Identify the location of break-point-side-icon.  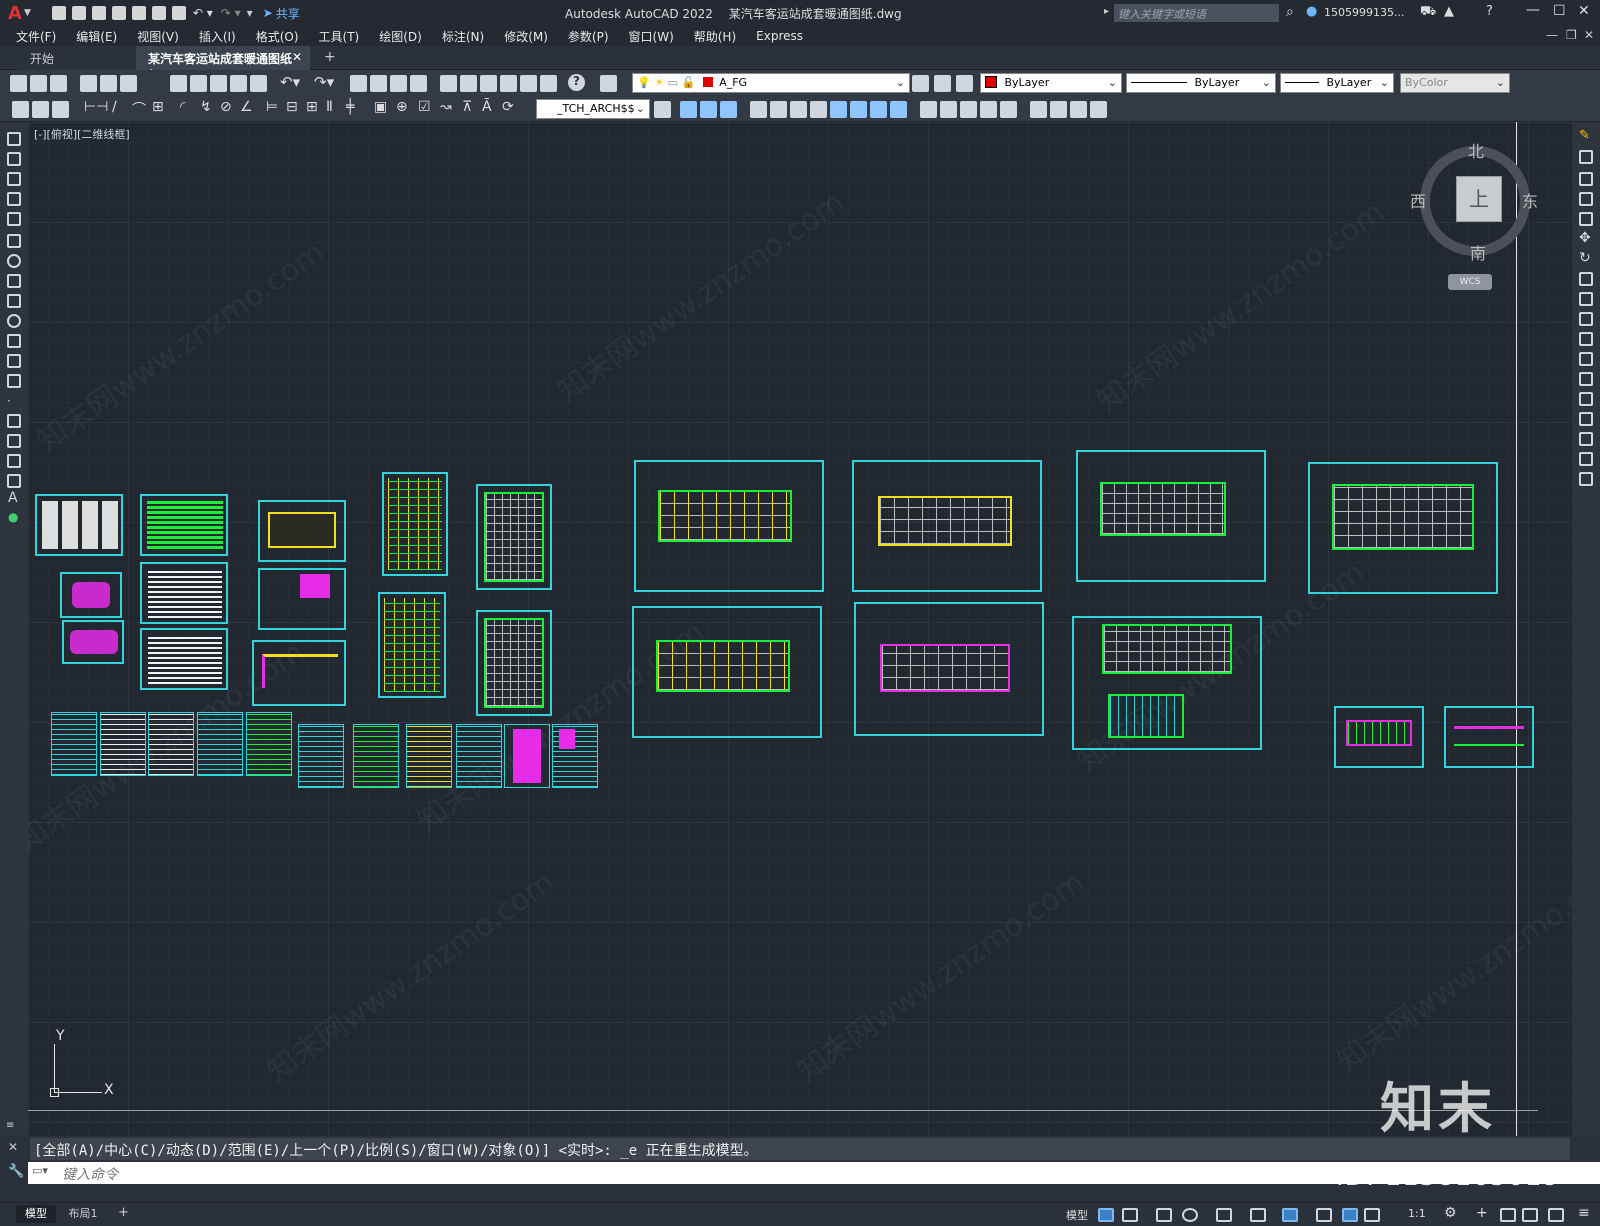
(1586, 359).